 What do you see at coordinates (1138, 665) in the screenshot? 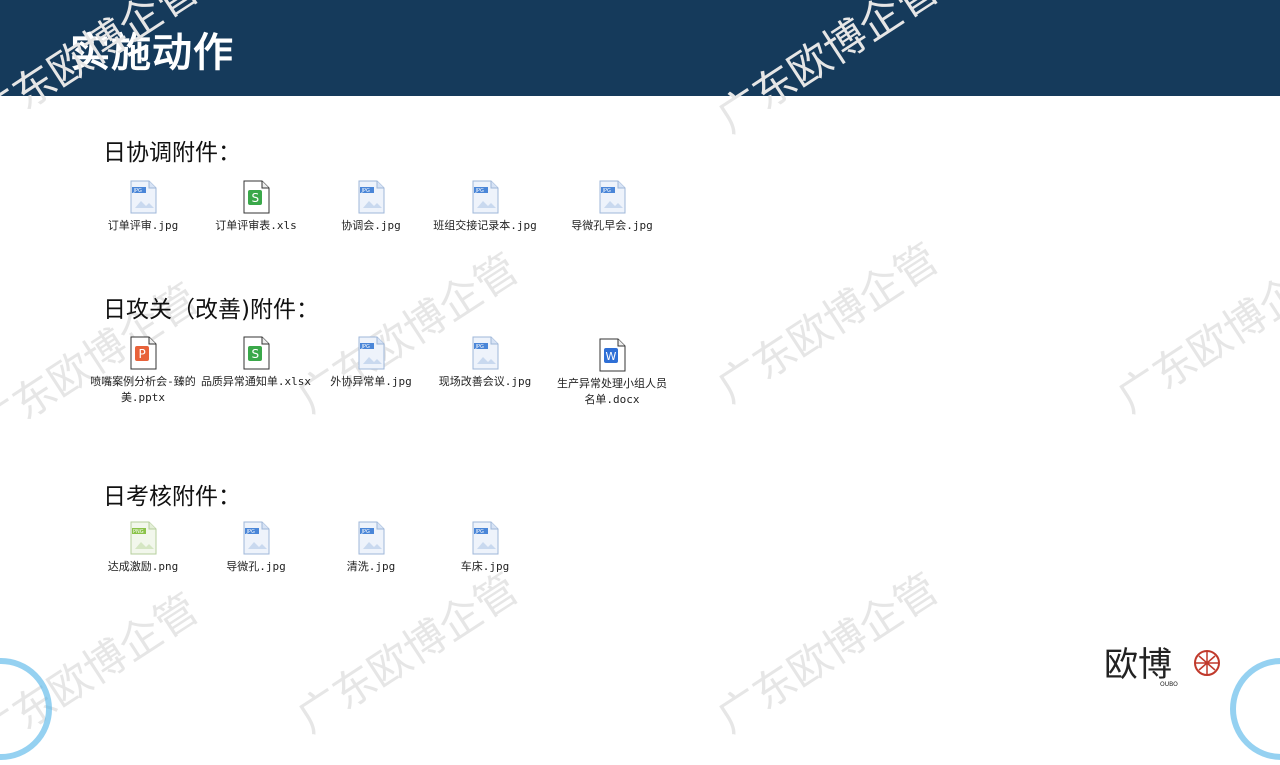
I see `logo-text: 欧博` at bounding box center [1138, 665].